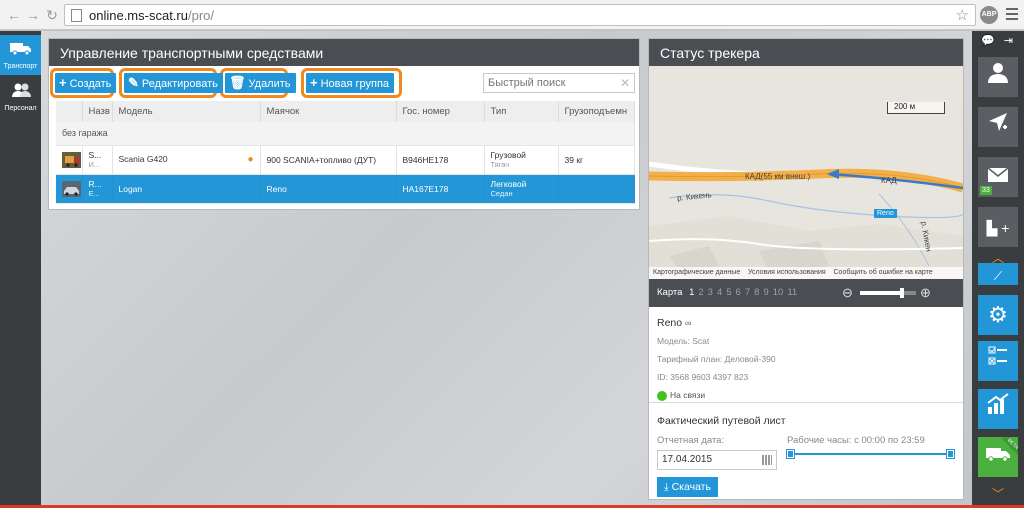 This screenshot has width=1024, height=508. What do you see at coordinates (998, 315) in the screenshot?
I see `settings-button: ⚙` at bounding box center [998, 315].